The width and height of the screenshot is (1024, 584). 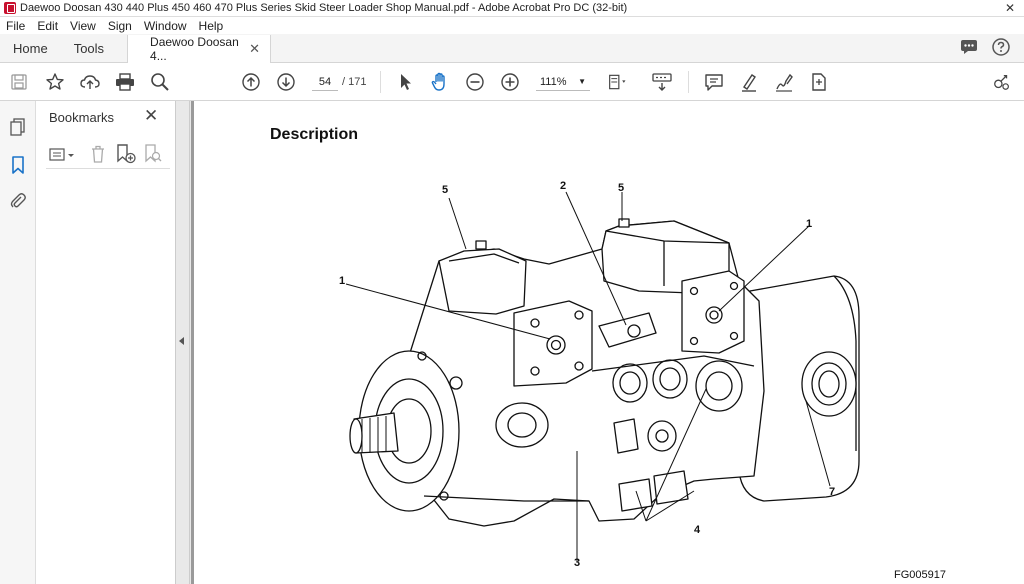 What do you see at coordinates (325, 82) in the screenshot?
I see `page-number-input: 54` at bounding box center [325, 82].